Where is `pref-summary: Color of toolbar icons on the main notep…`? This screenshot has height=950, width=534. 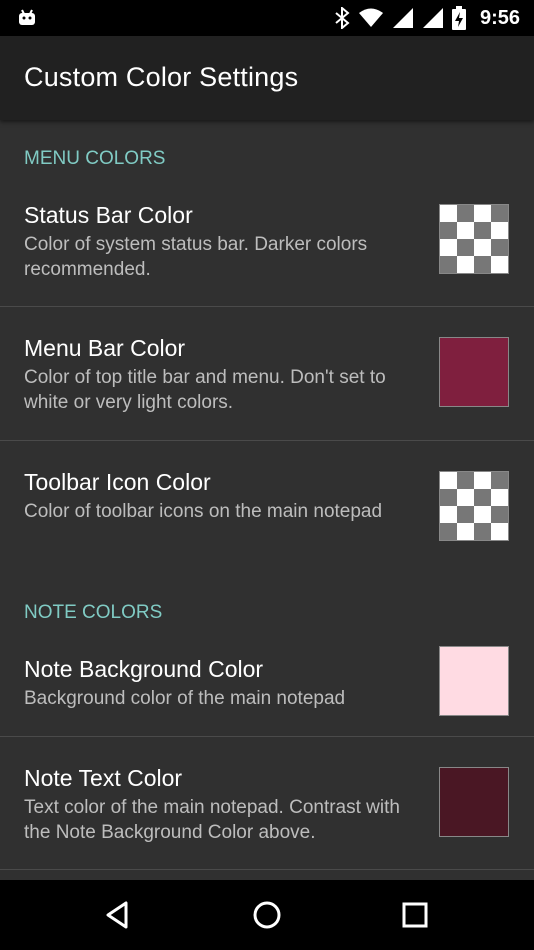
pref-summary: Color of toolbar icons on the main notep… is located at coordinates (203, 511).